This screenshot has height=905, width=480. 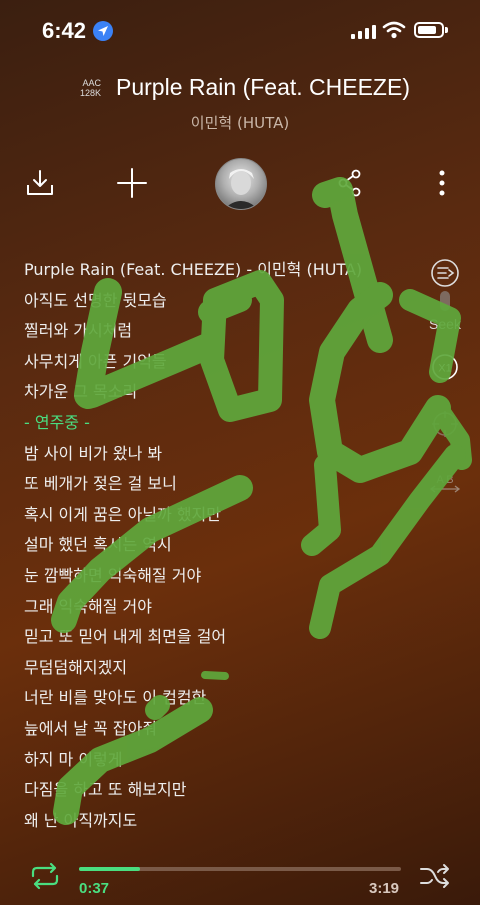 I want to click on ab-repeat-icon: A B, so click(x=445, y=483).